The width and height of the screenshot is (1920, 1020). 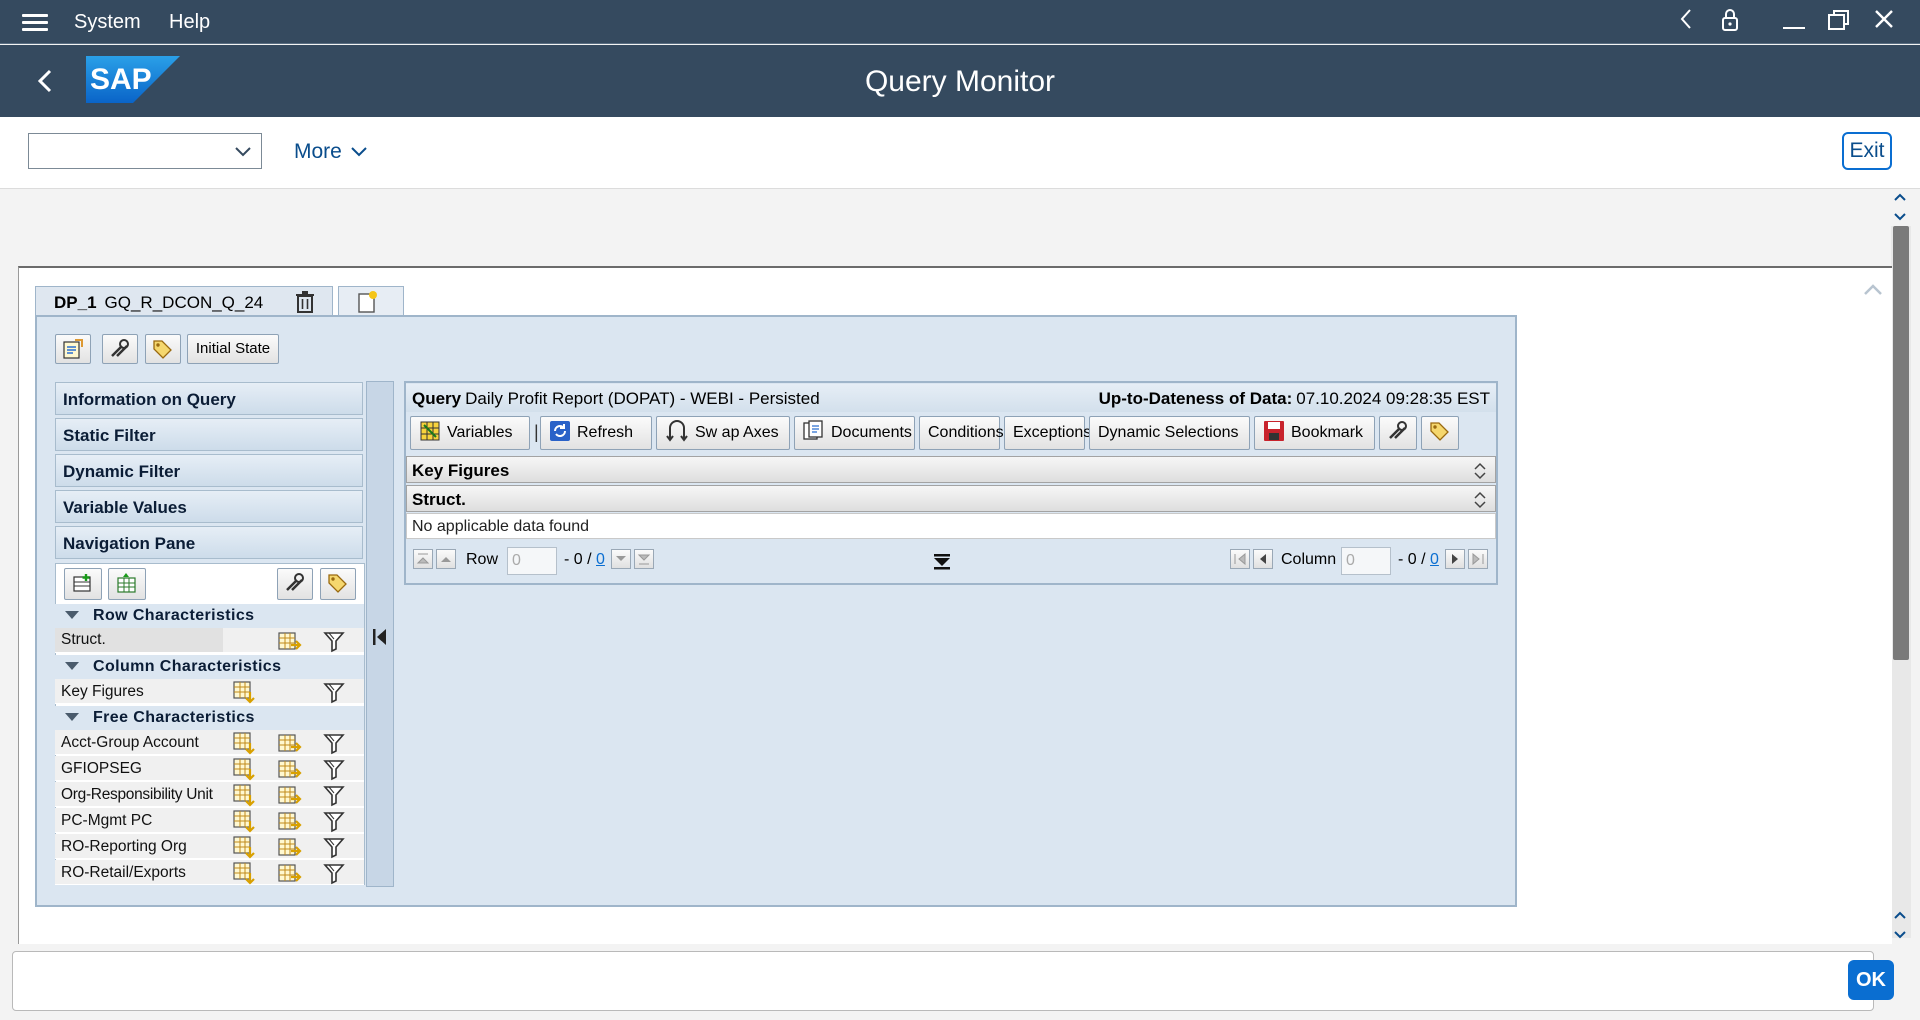 What do you see at coordinates (600, 559) in the screenshot?
I see `row-total-link: 0` at bounding box center [600, 559].